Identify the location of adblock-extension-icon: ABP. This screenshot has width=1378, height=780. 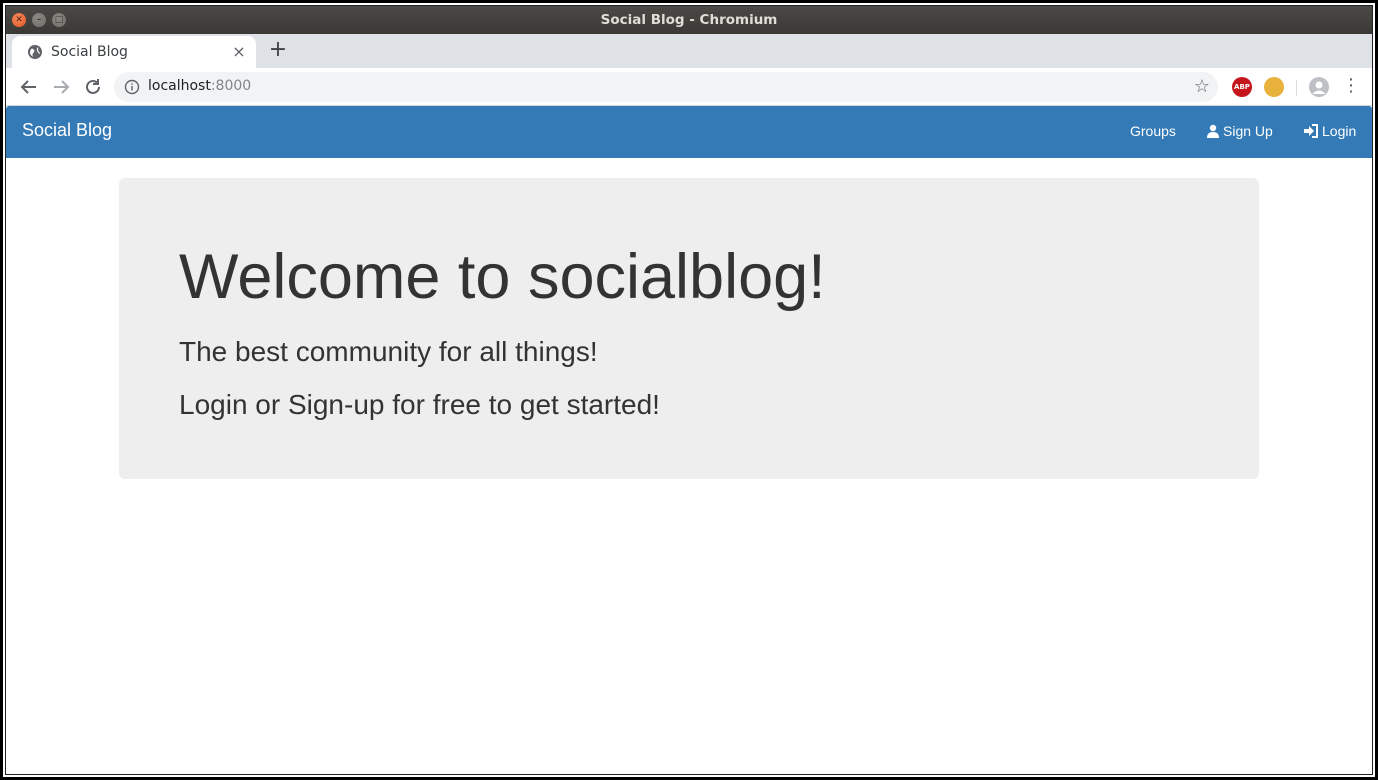
(1242, 87).